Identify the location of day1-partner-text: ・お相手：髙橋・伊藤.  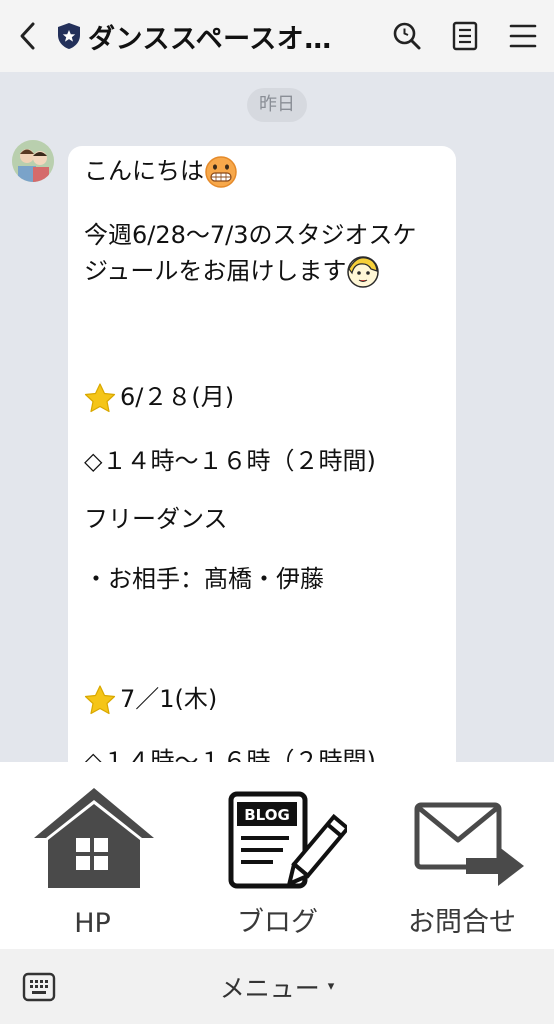
(204, 579).